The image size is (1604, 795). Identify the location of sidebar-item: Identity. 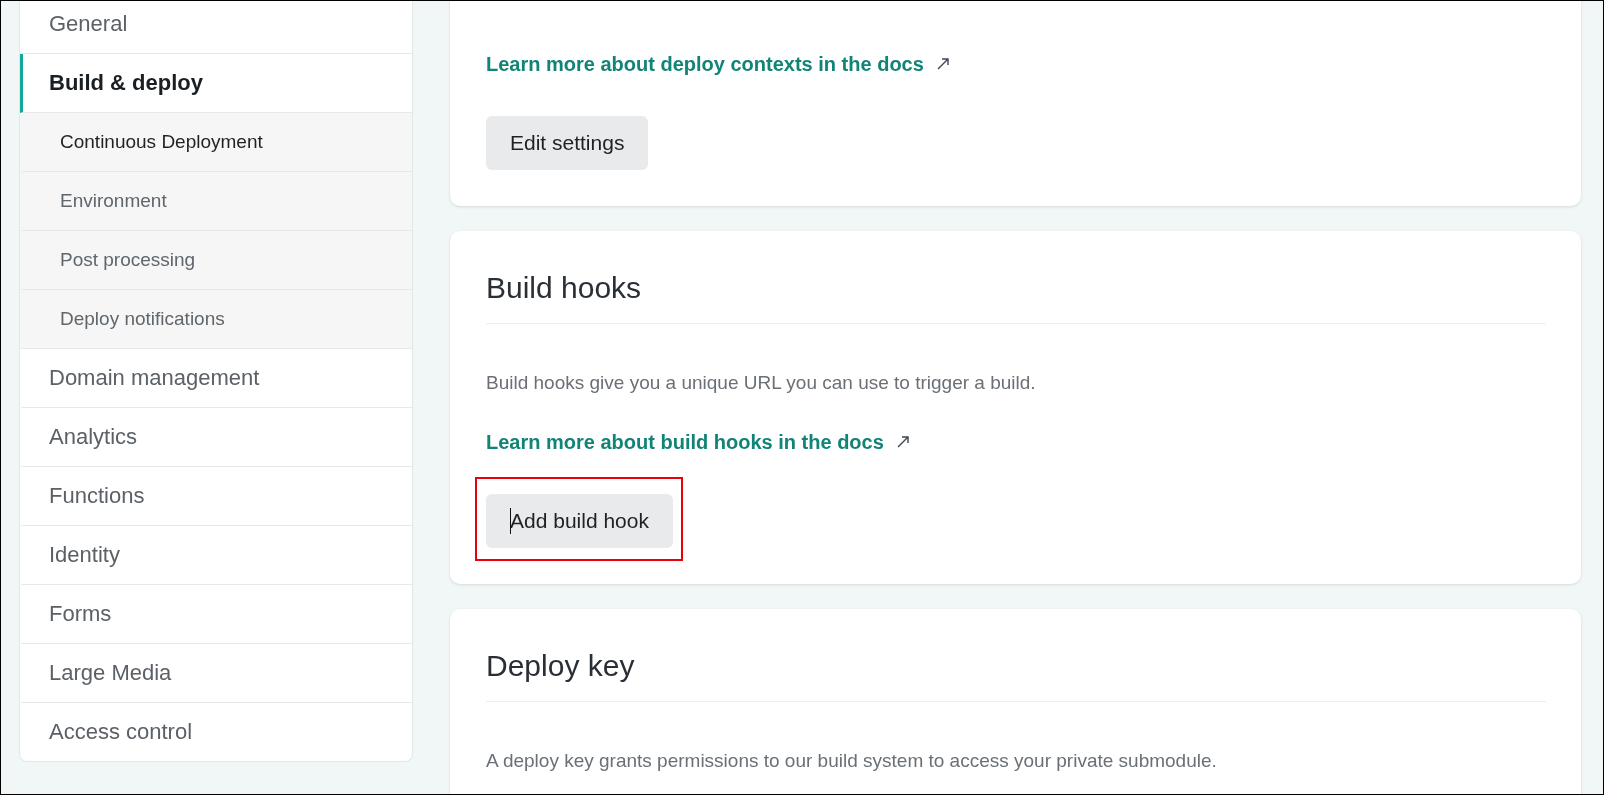
(216, 555).